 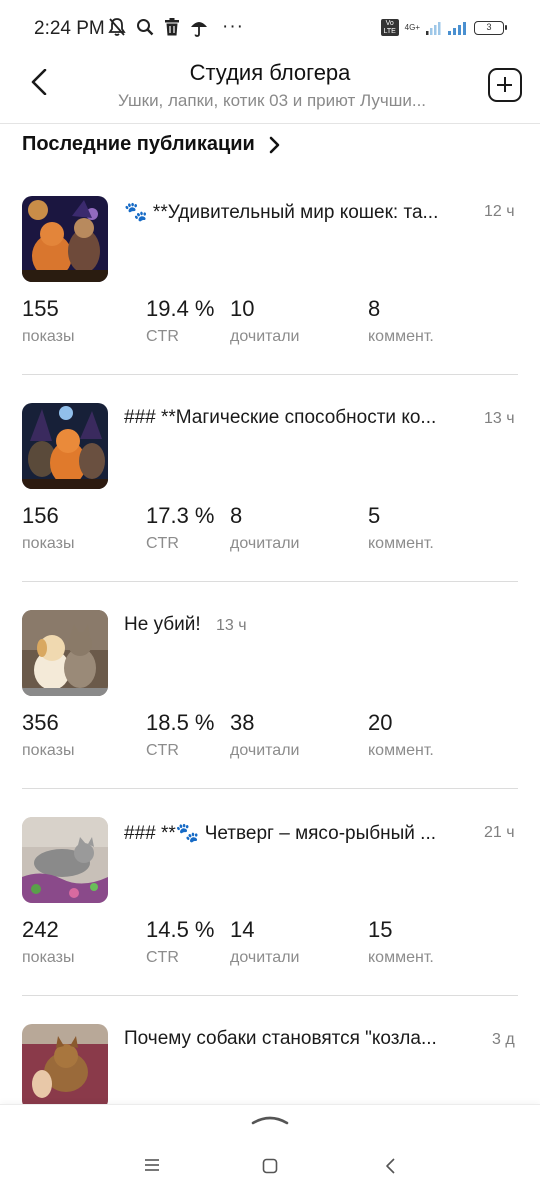 I want to click on stat-read: 8 дочитали, so click(x=265, y=527).